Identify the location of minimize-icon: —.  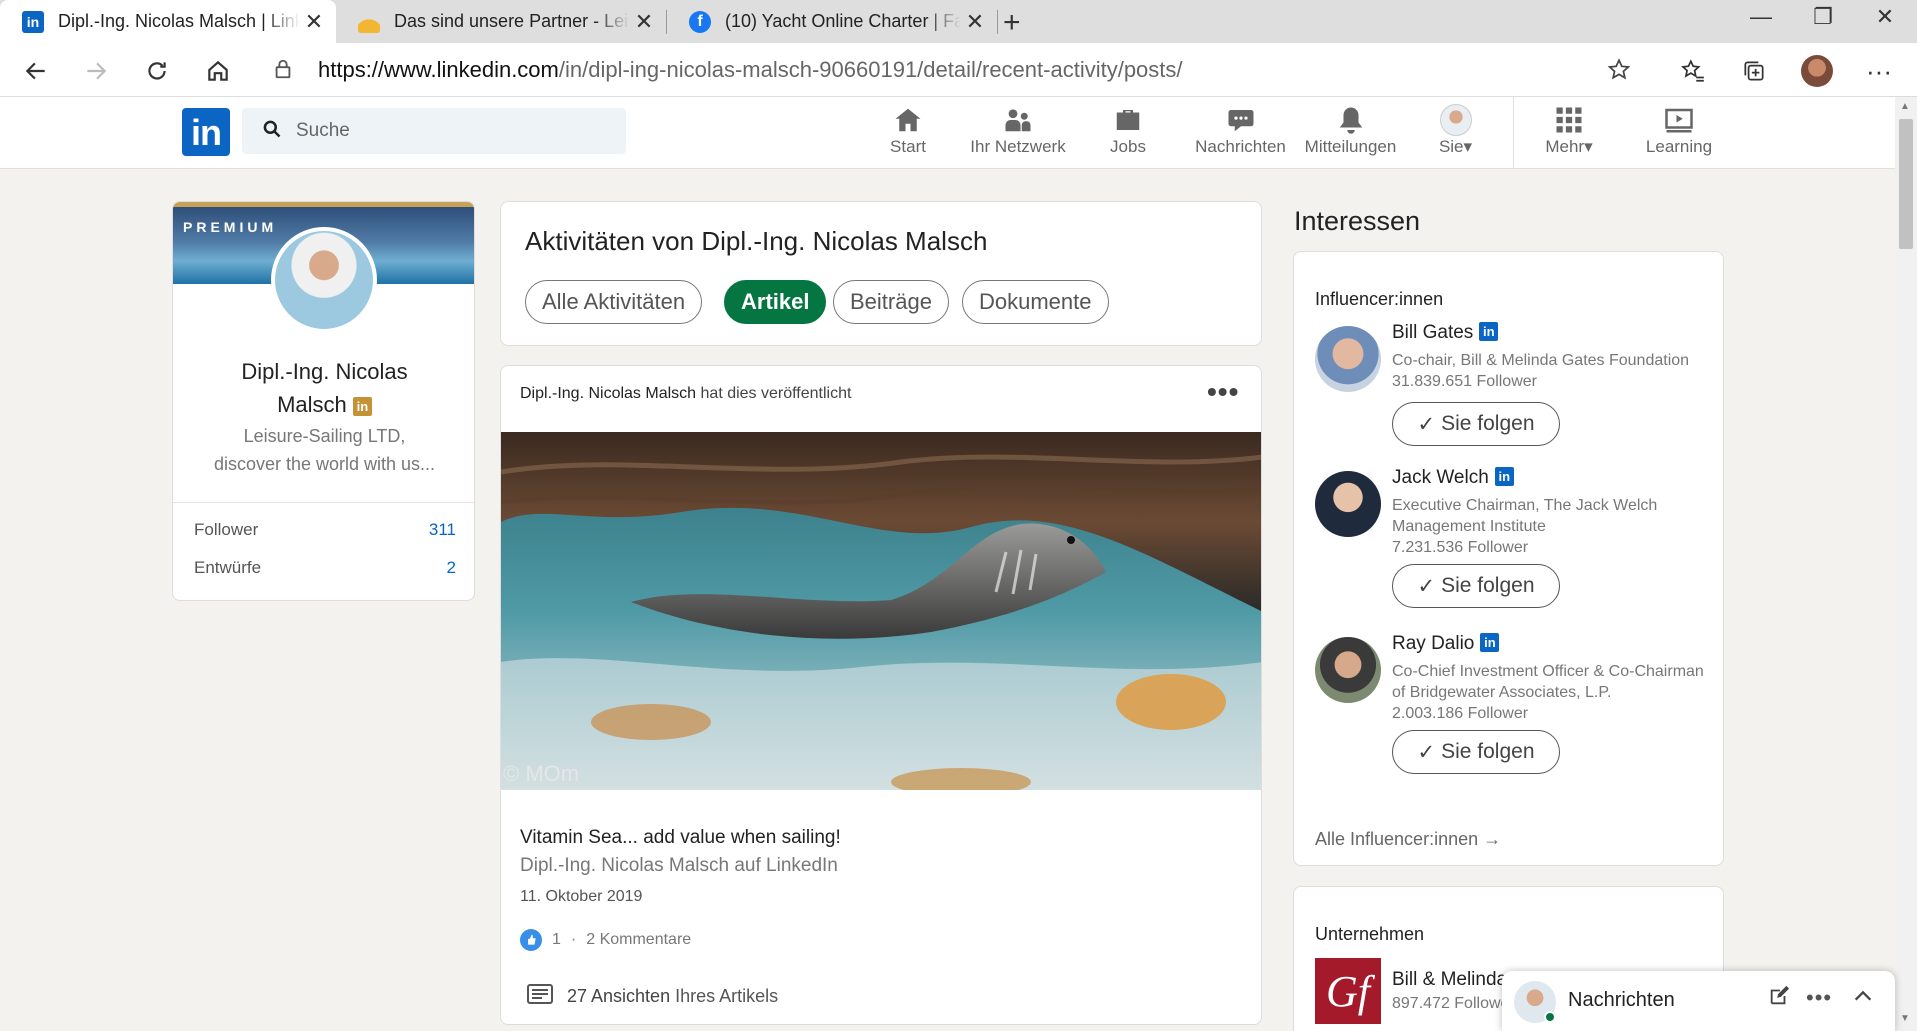
(1761, 17).